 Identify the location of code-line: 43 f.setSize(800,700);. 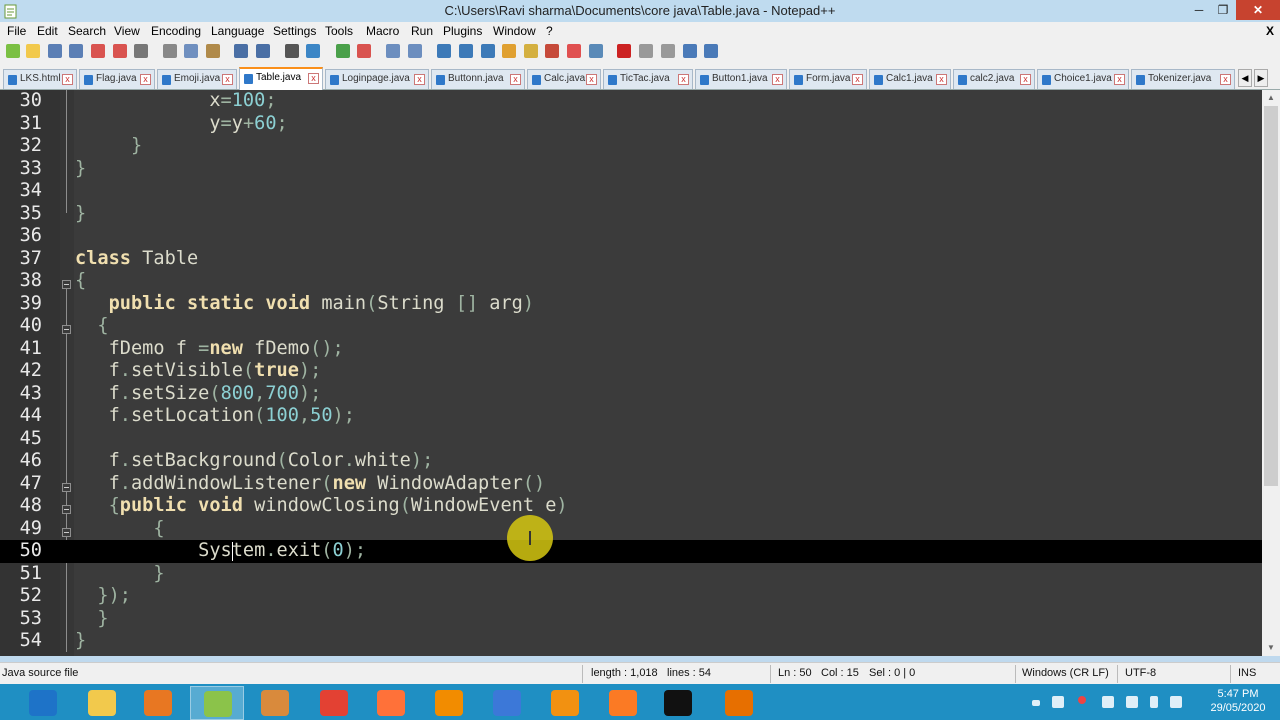
(631, 394).